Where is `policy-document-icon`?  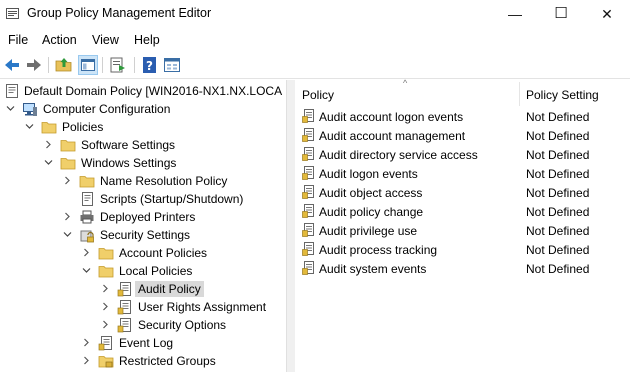
policy-document-icon is located at coordinates (12, 91).